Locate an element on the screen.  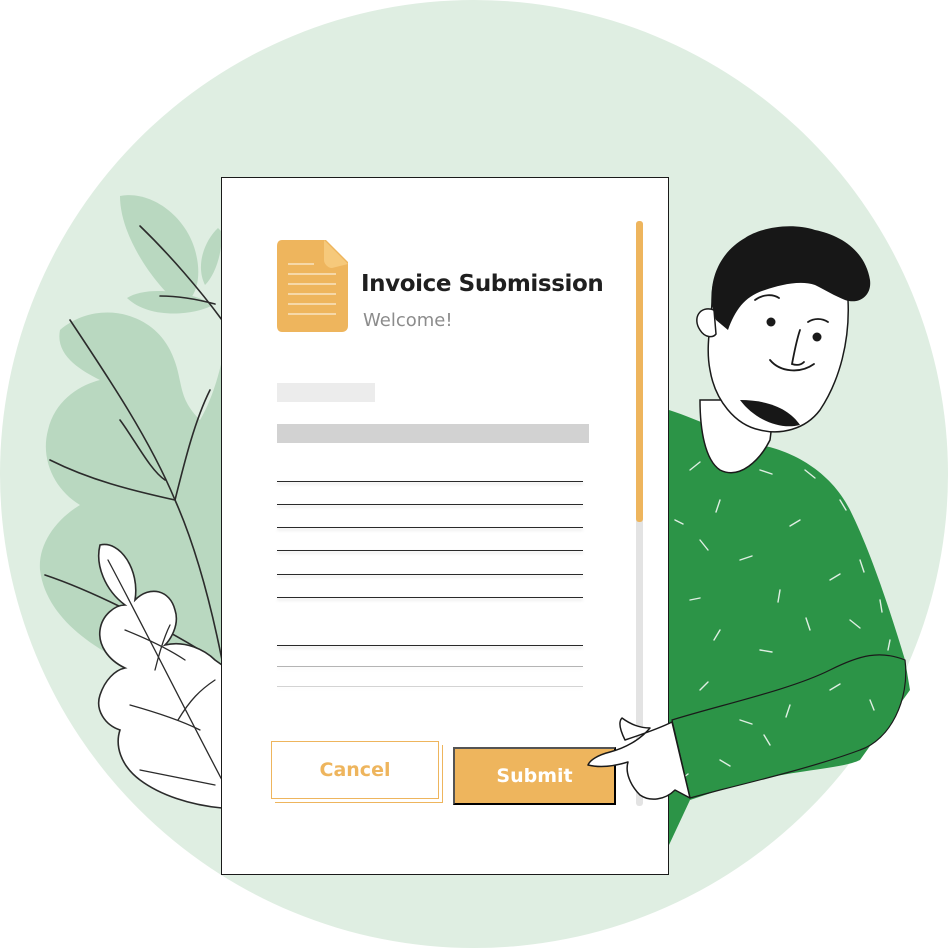
placeholder-bar-long is located at coordinates (433, 433).